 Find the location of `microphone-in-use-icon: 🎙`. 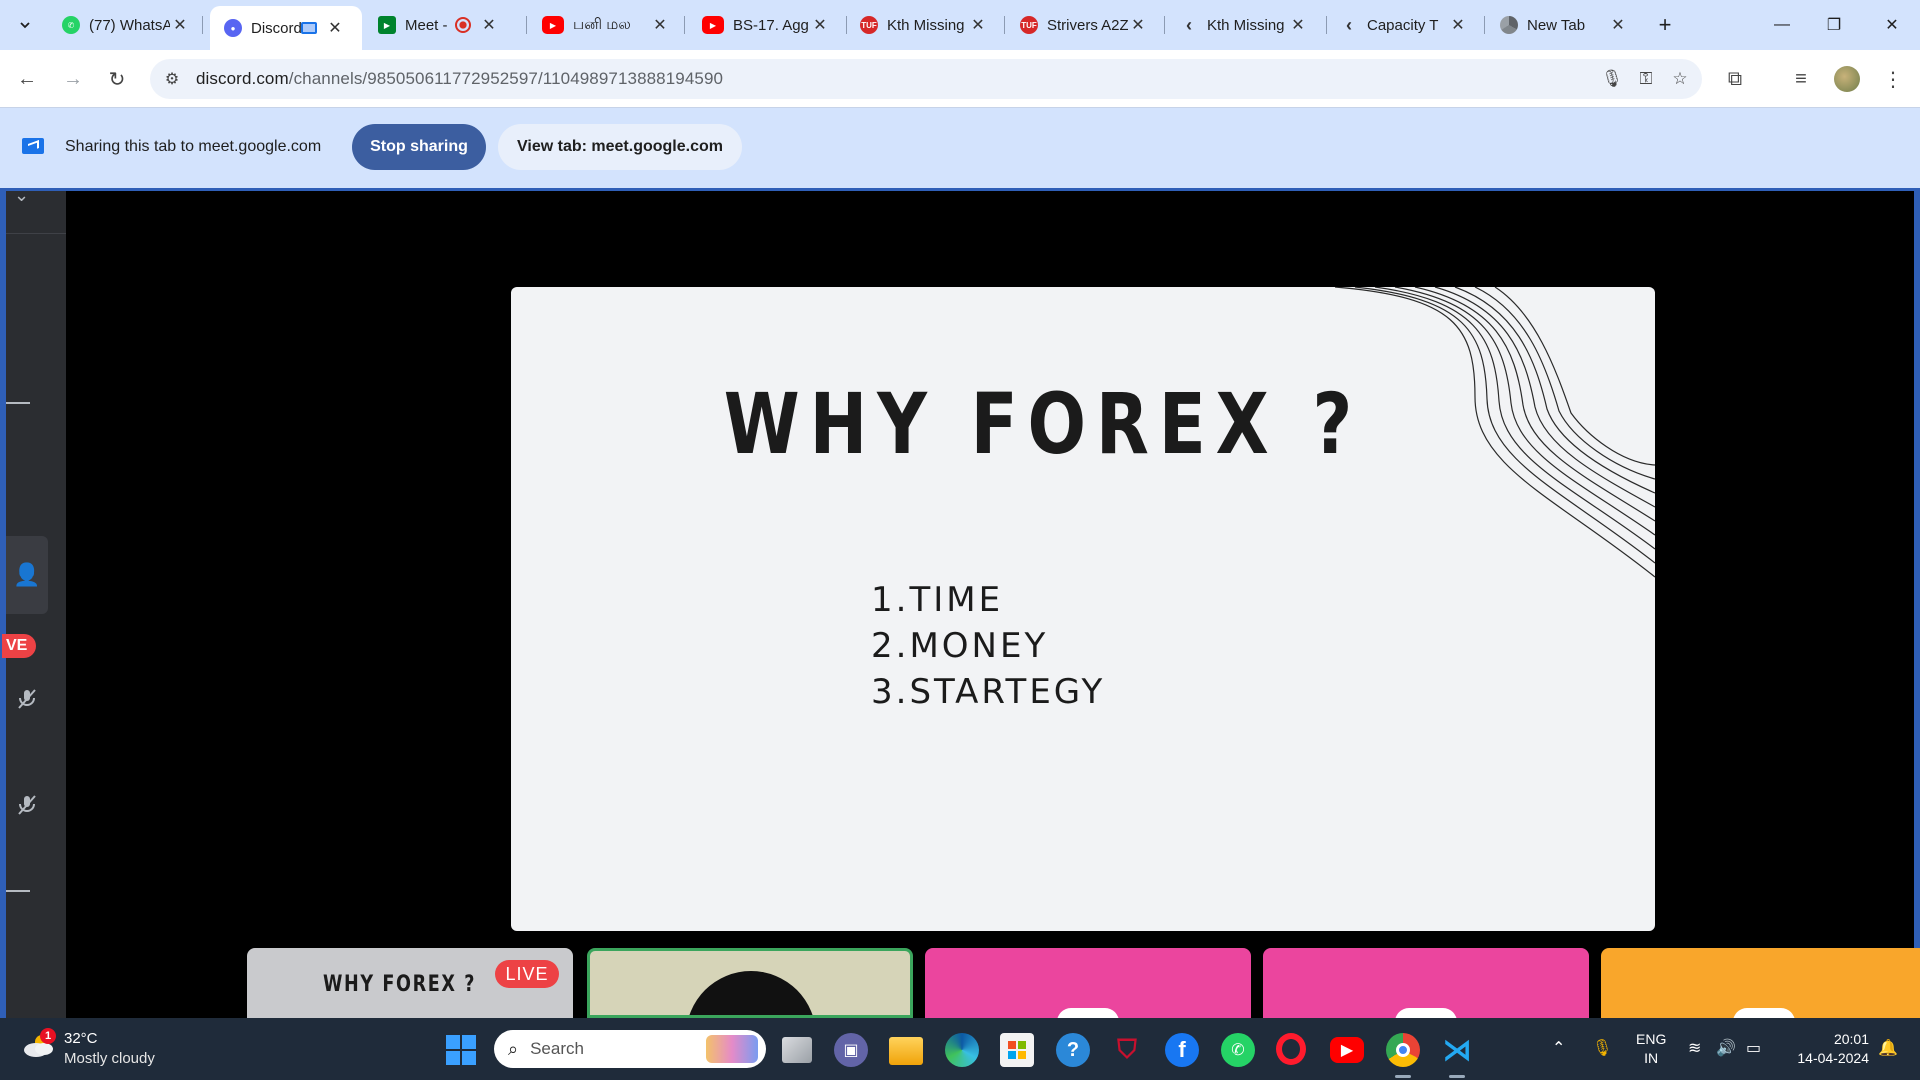

microphone-in-use-icon: 🎙 is located at coordinates (1602, 1048).